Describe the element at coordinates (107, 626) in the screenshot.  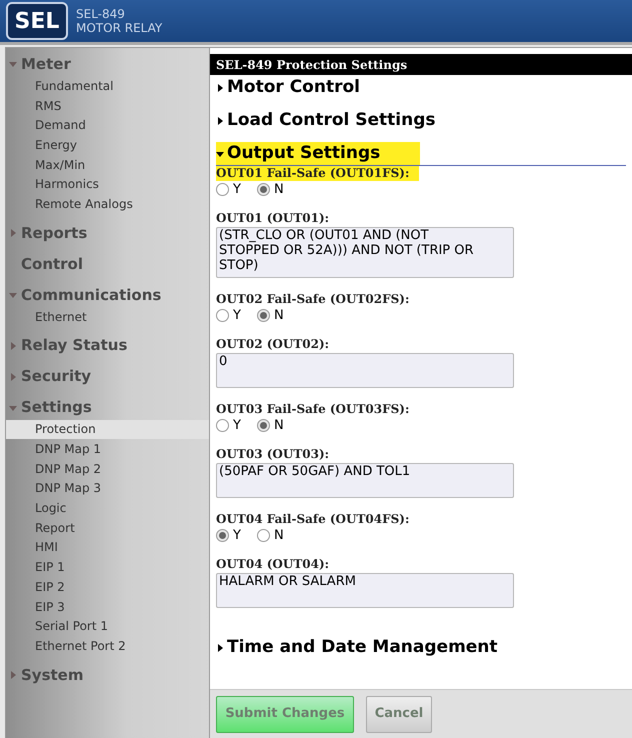
I see `nav-item: Serial Port 1` at that location.